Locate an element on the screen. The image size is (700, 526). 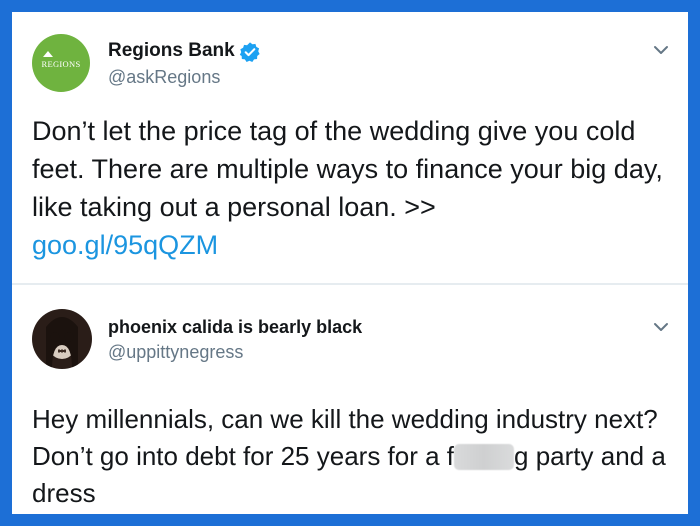
regions-bank-avatar: REGIONS is located at coordinates (61, 63).